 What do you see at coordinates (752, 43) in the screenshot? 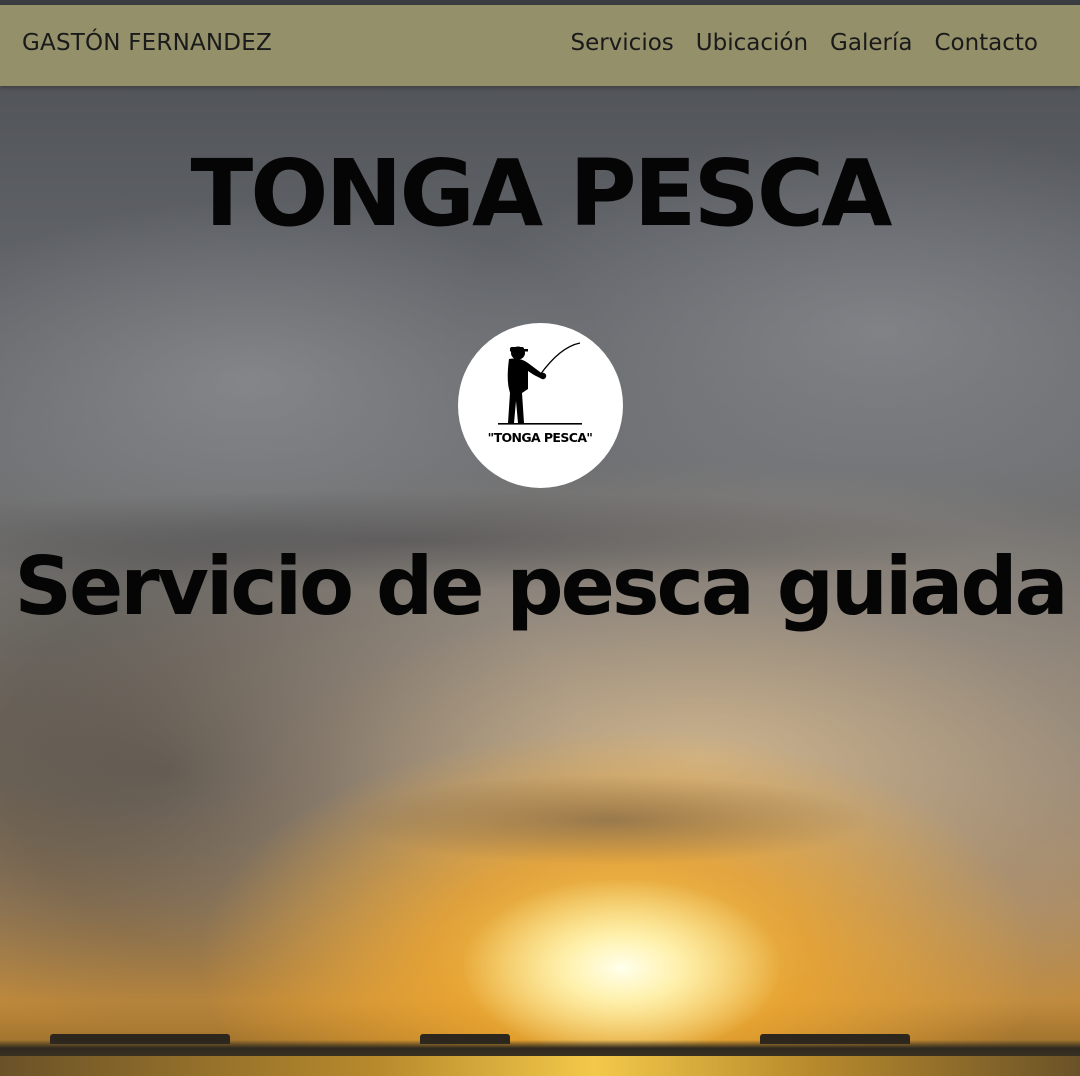
I see `nav-link-ubicacion: Ubicación` at bounding box center [752, 43].